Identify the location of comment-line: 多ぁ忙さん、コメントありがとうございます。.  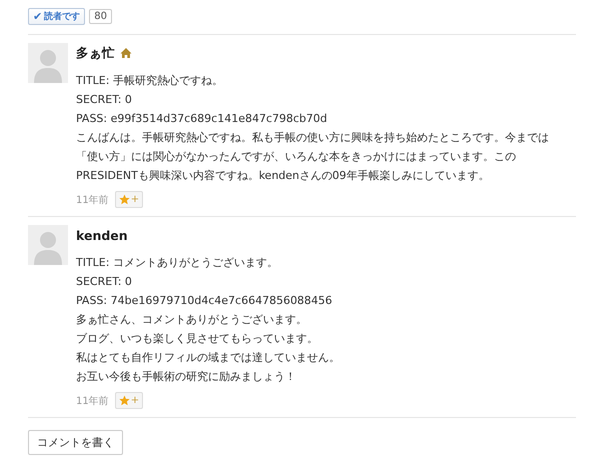
(192, 320).